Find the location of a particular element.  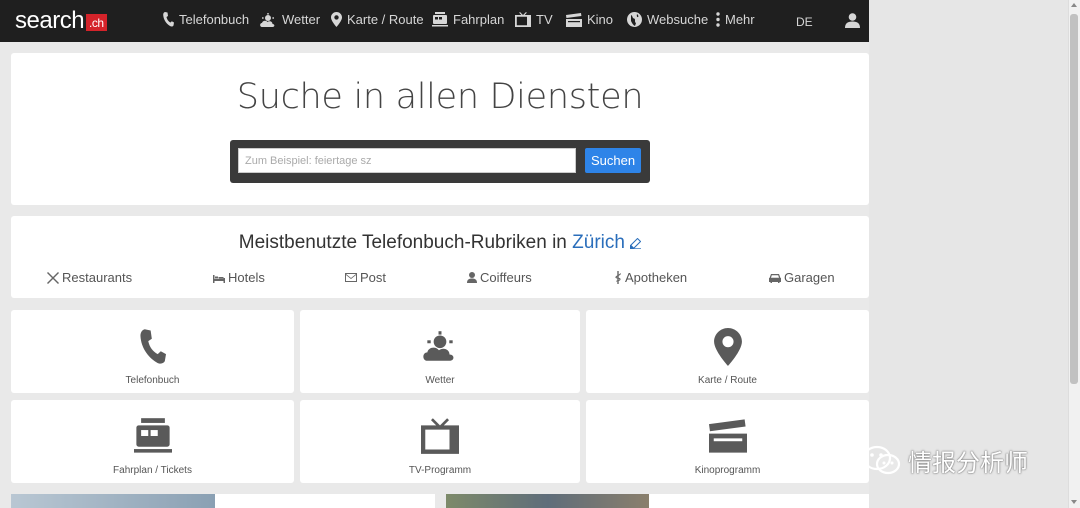

nav-karte-route: Karte / Route is located at coordinates (377, 19).